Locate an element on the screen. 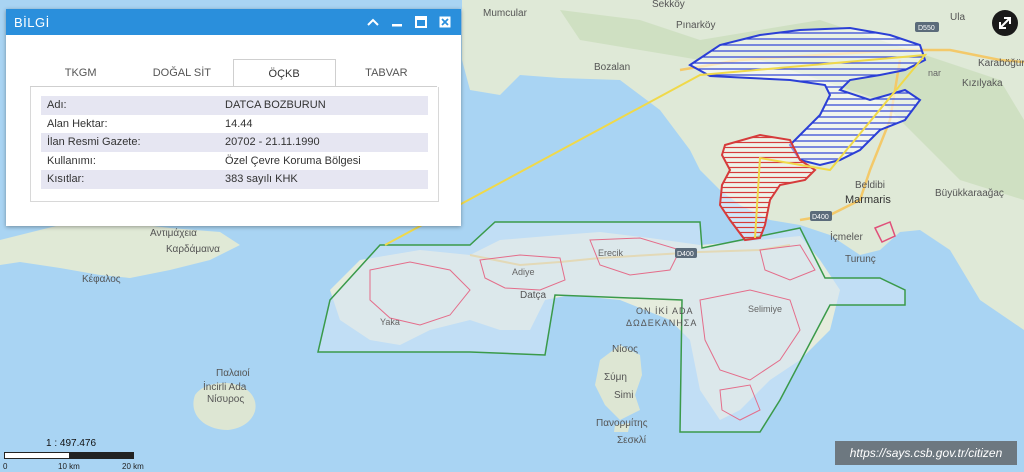  label-symi-gr: Σύμη is located at coordinates (615, 377).